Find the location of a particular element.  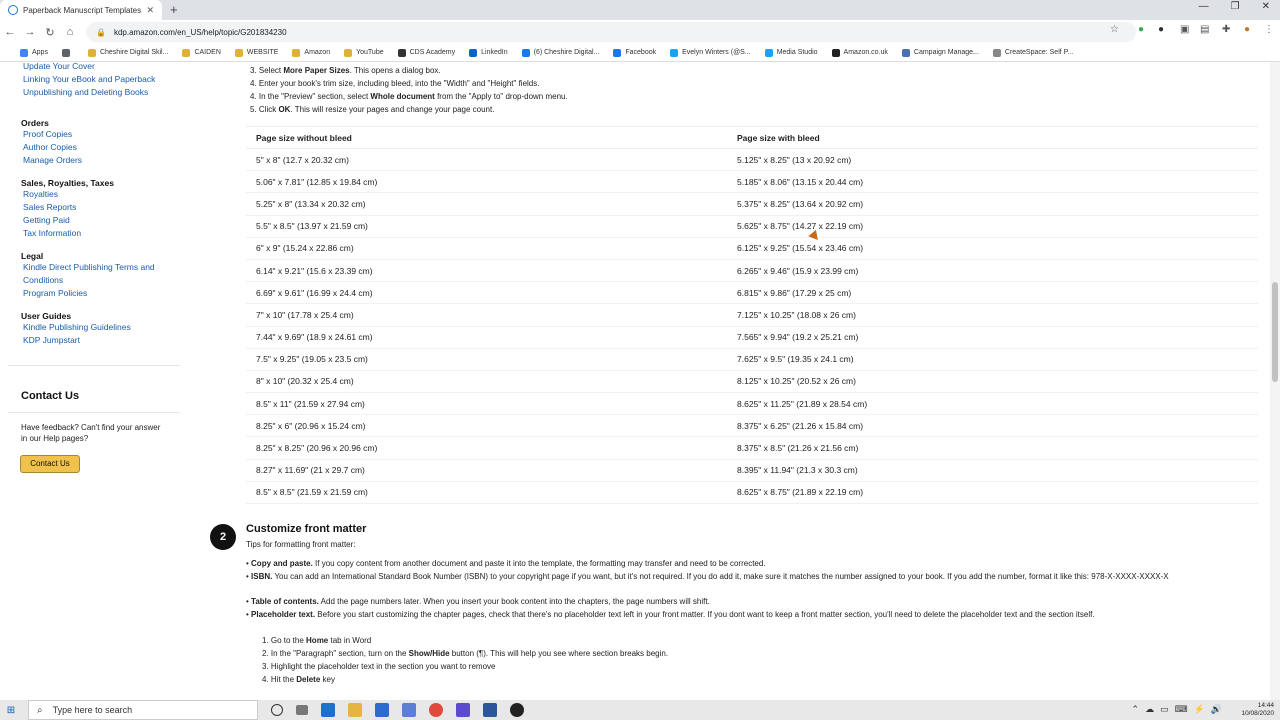

sidebar-link: Proof Copies is located at coordinates (52, 134).